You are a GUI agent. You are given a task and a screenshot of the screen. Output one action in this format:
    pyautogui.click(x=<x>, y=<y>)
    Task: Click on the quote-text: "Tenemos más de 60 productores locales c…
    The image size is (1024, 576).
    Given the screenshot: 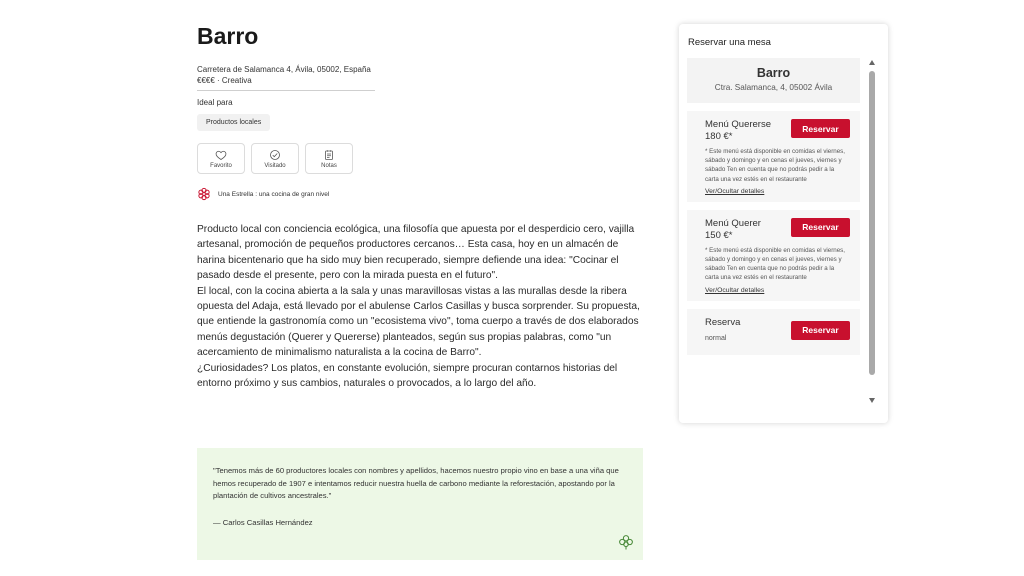 What is the action you would take?
    pyautogui.click(x=416, y=483)
    